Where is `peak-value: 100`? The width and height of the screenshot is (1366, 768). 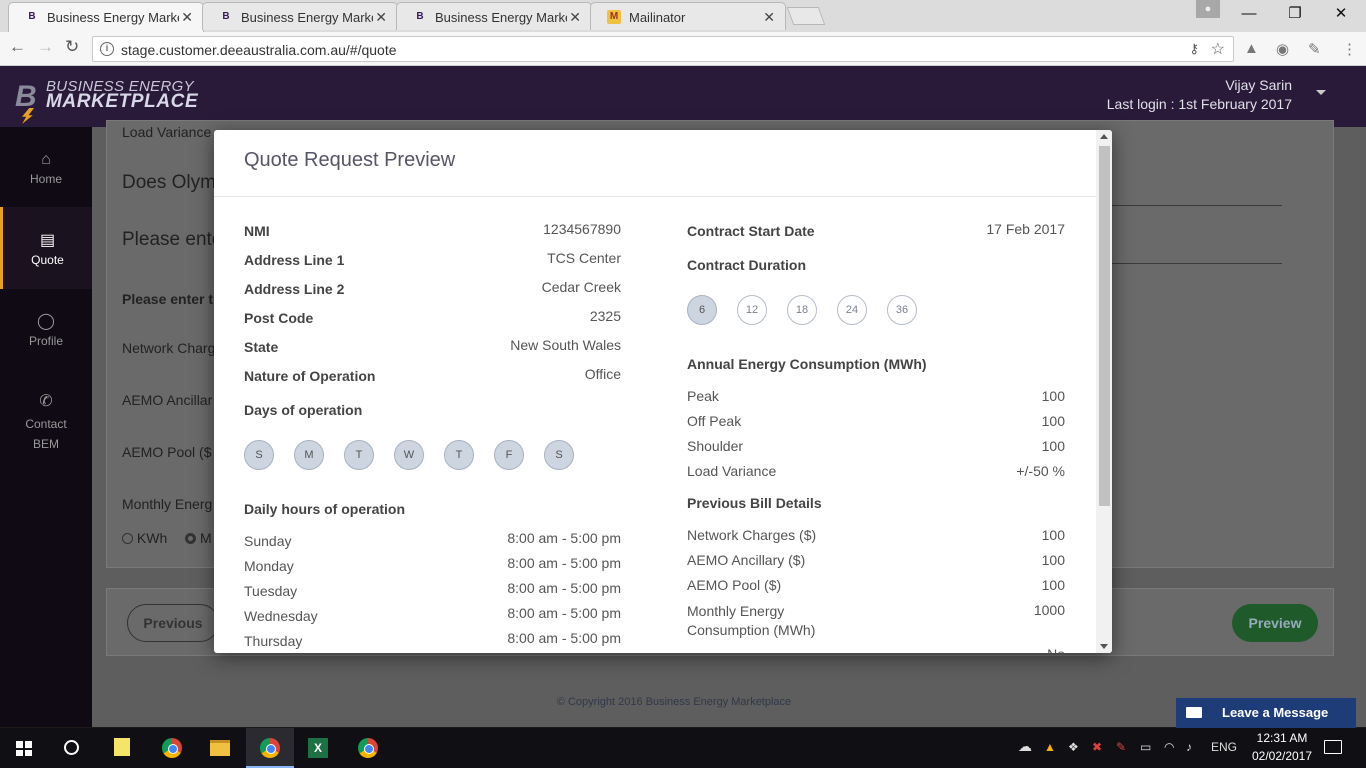
peak-value: 100 is located at coordinates (1053, 396).